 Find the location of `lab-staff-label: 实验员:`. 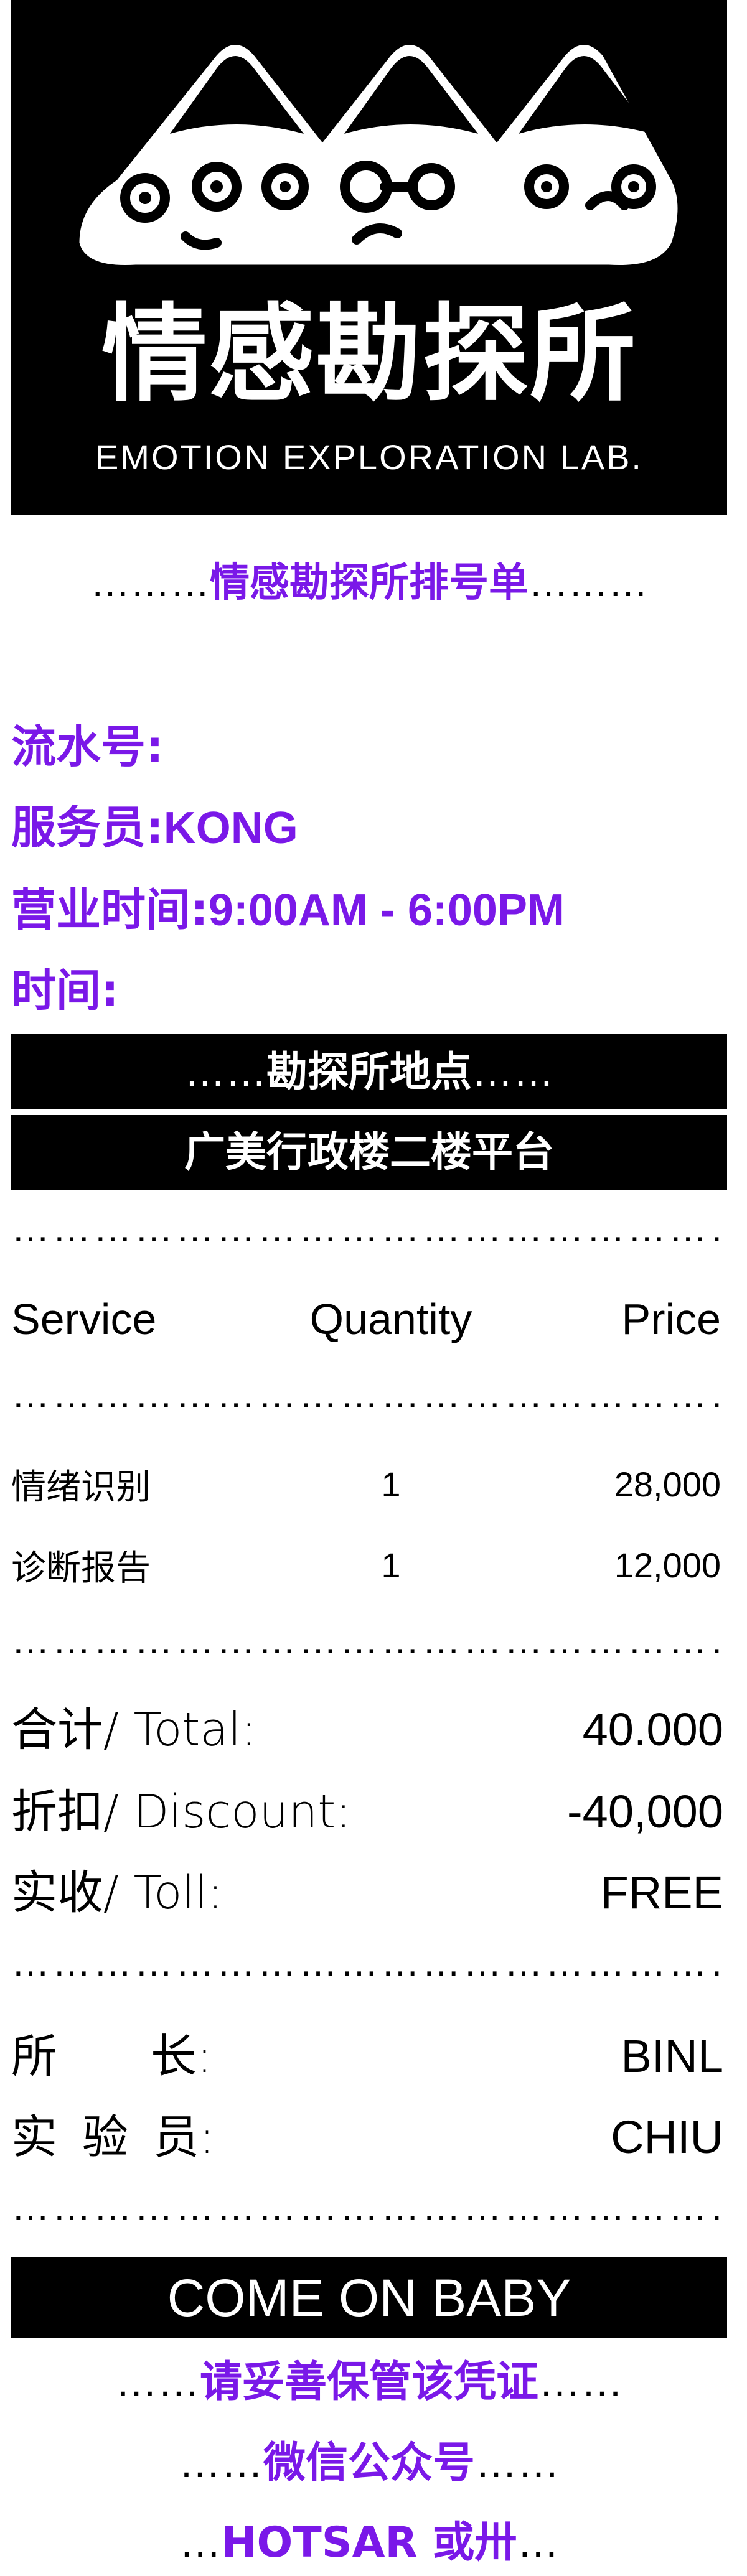

lab-staff-label: 实验员: is located at coordinates (113, 2137).